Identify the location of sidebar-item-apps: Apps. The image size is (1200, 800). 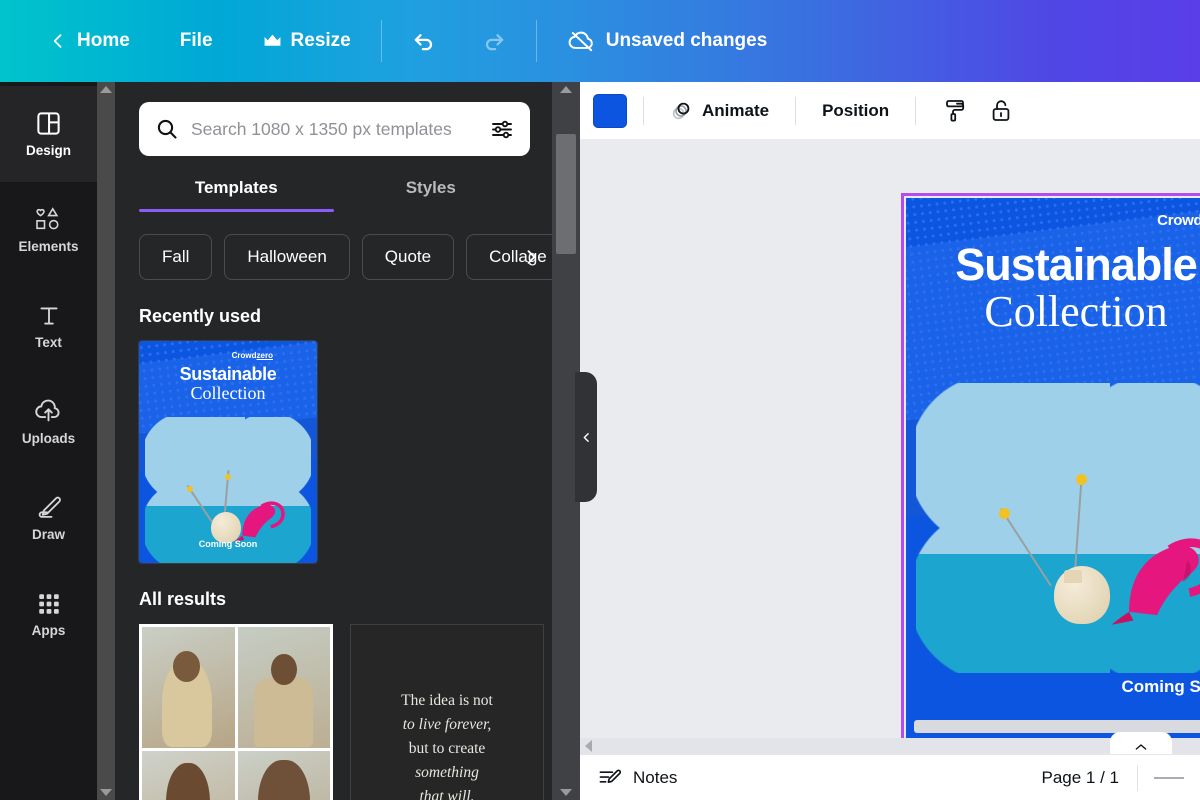
(48, 614).